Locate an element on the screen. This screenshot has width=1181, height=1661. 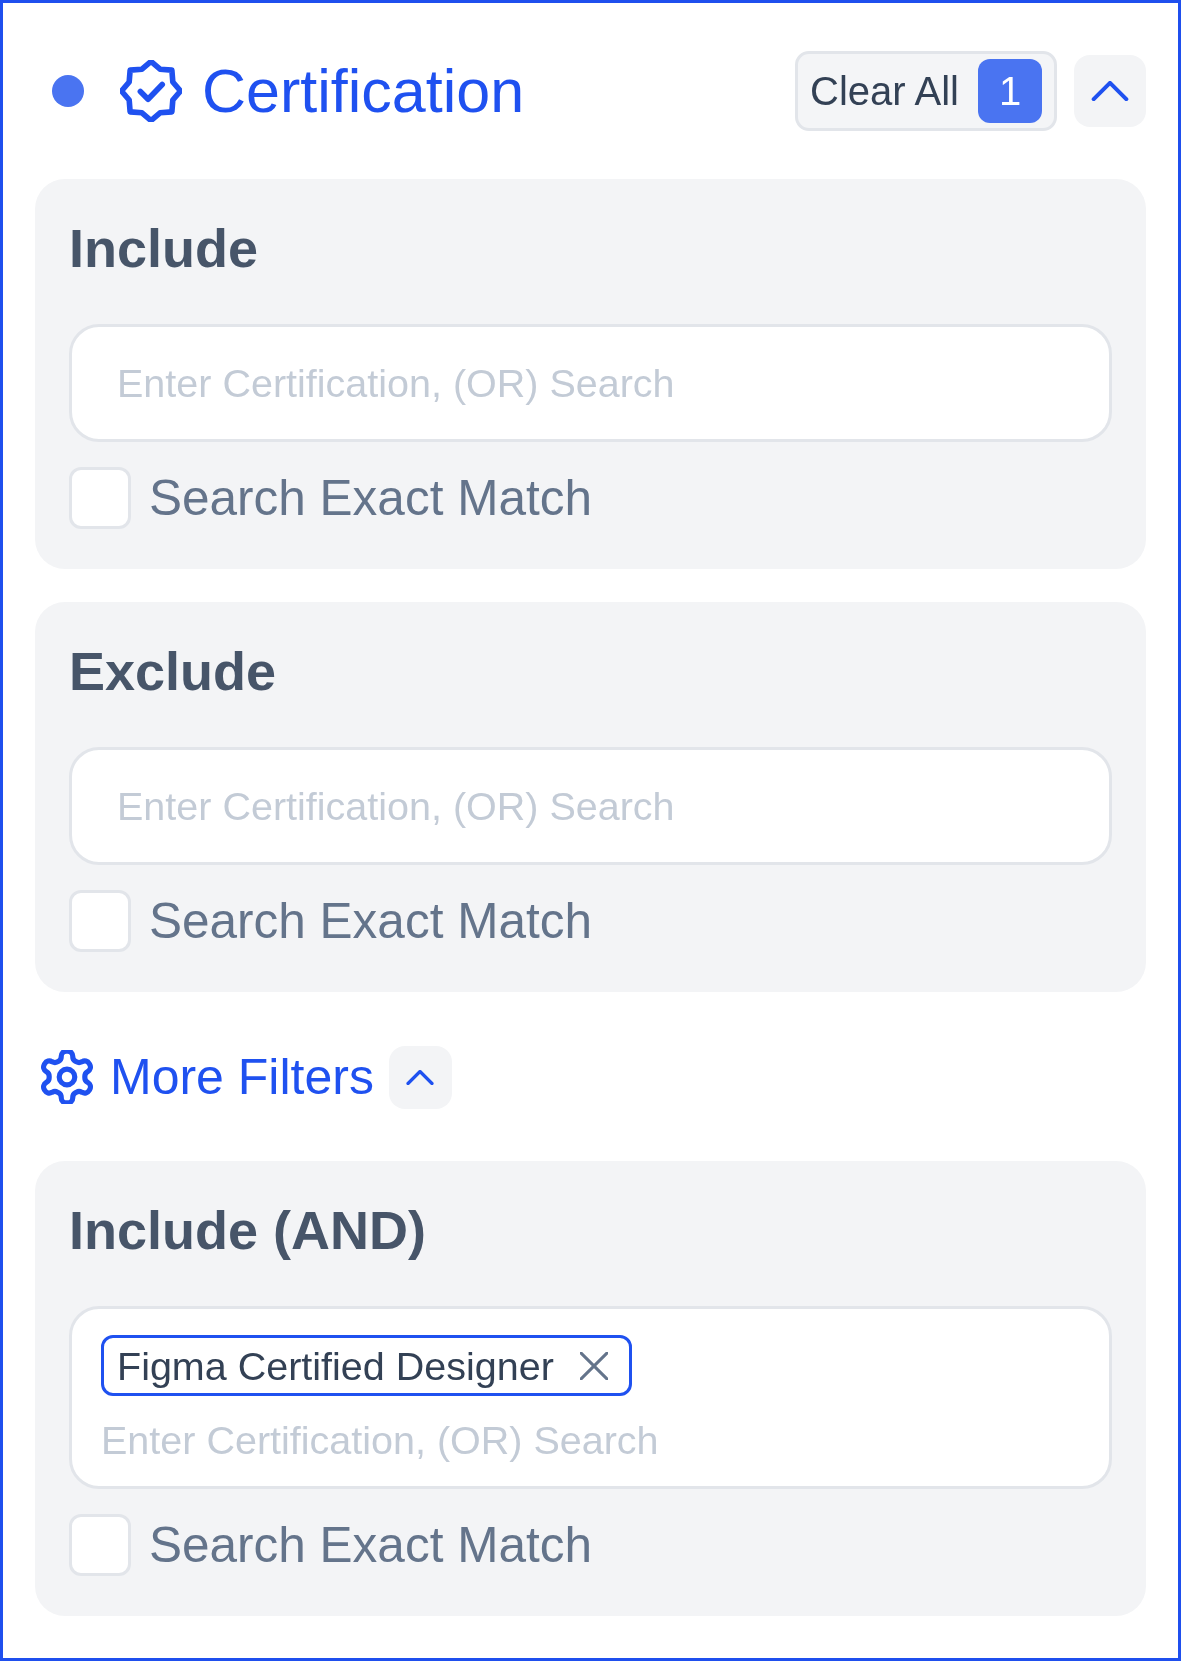
search-field: Figma Certified Designer Enter Certification, (OR) Search is located at coordinates (590, 1397).